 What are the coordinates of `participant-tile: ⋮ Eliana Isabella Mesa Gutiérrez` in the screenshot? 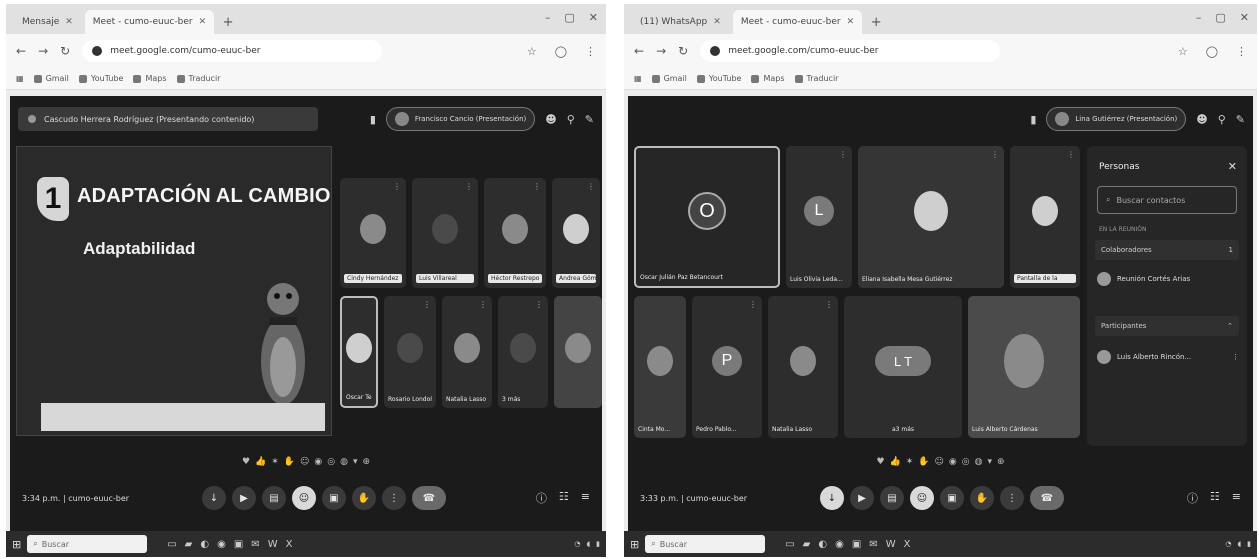 It's located at (931, 217).